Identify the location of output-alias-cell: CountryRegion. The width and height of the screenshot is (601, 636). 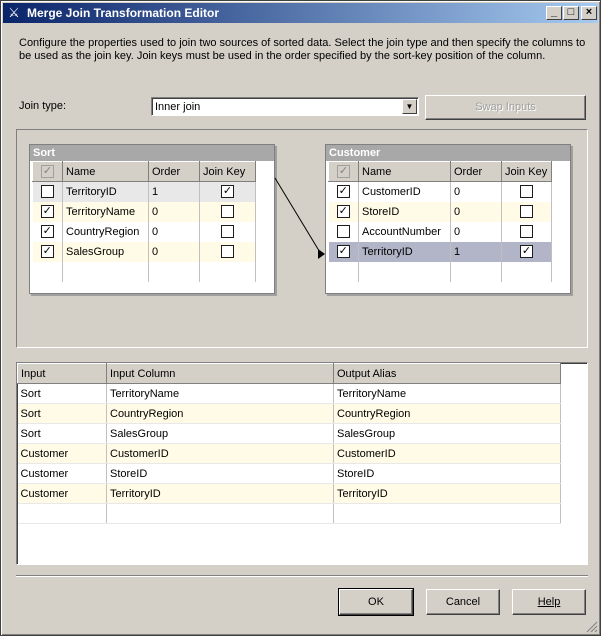
(447, 413).